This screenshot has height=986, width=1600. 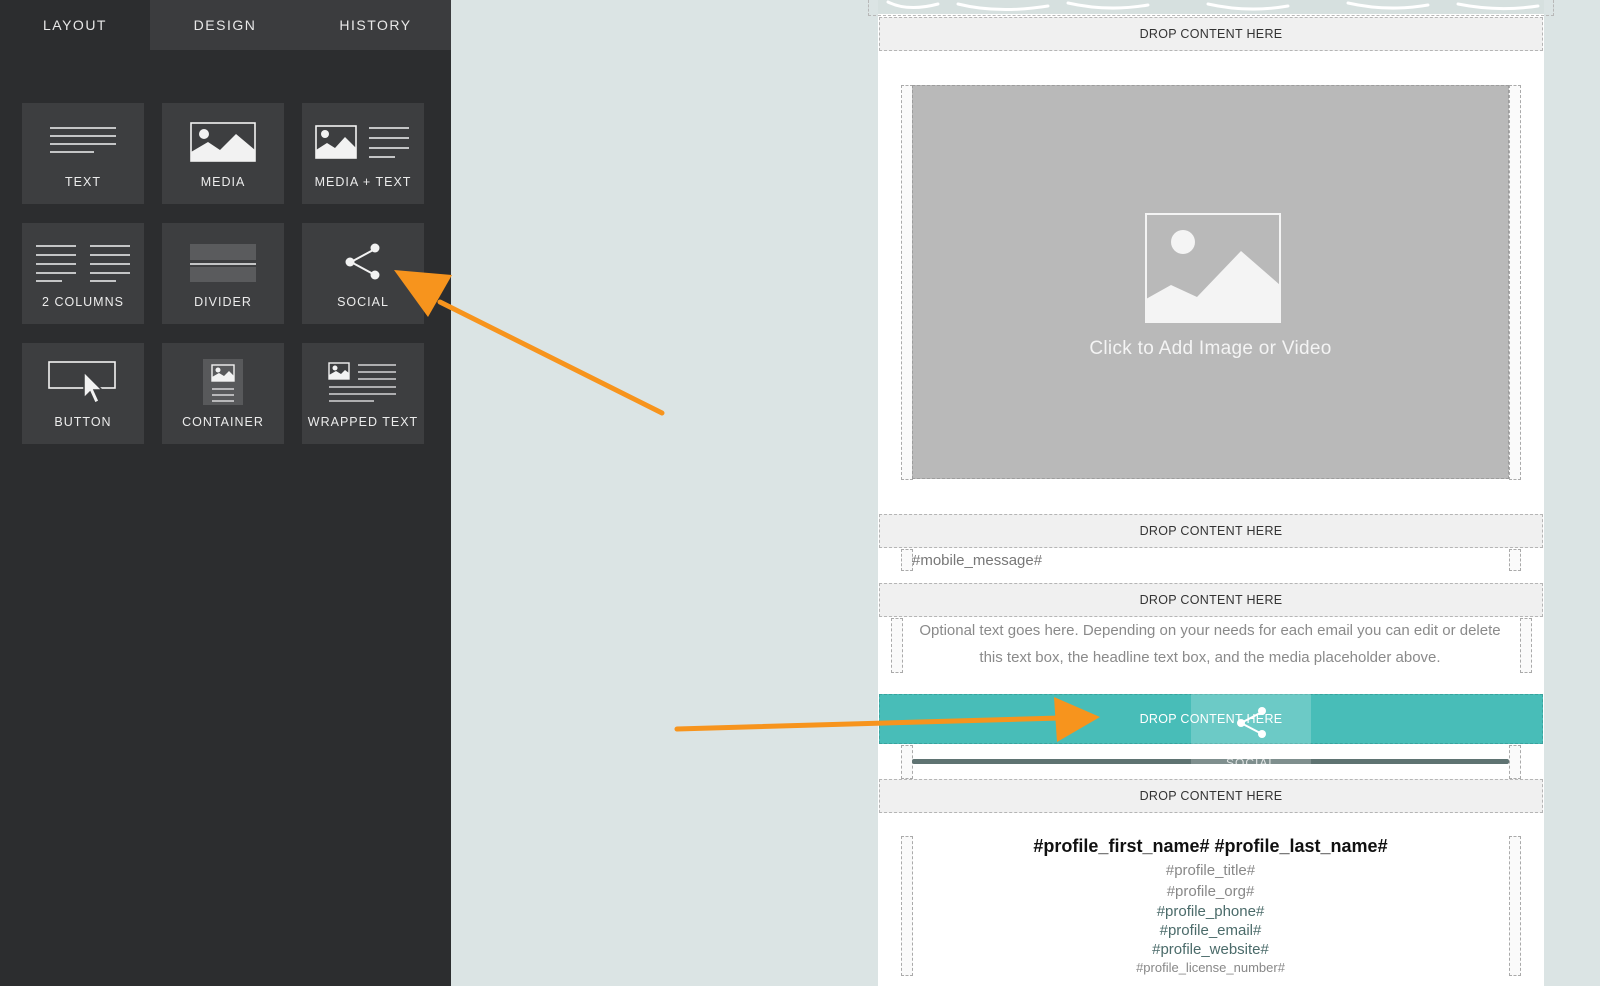 I want to click on tab-design: DESIGN, so click(x=225, y=25).